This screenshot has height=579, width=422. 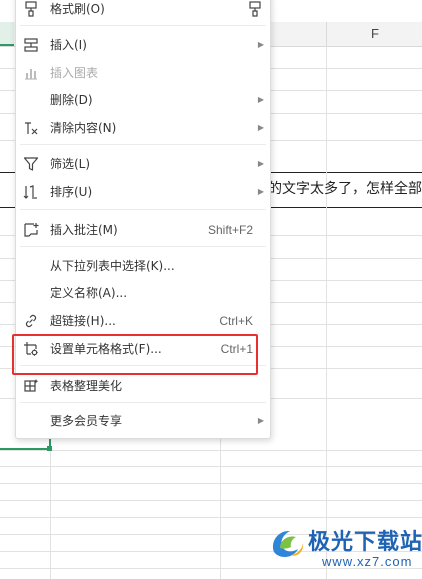 What do you see at coordinates (143, 164) in the screenshot?
I see `menu-item-filter: 筛选(L) ▶` at bounding box center [143, 164].